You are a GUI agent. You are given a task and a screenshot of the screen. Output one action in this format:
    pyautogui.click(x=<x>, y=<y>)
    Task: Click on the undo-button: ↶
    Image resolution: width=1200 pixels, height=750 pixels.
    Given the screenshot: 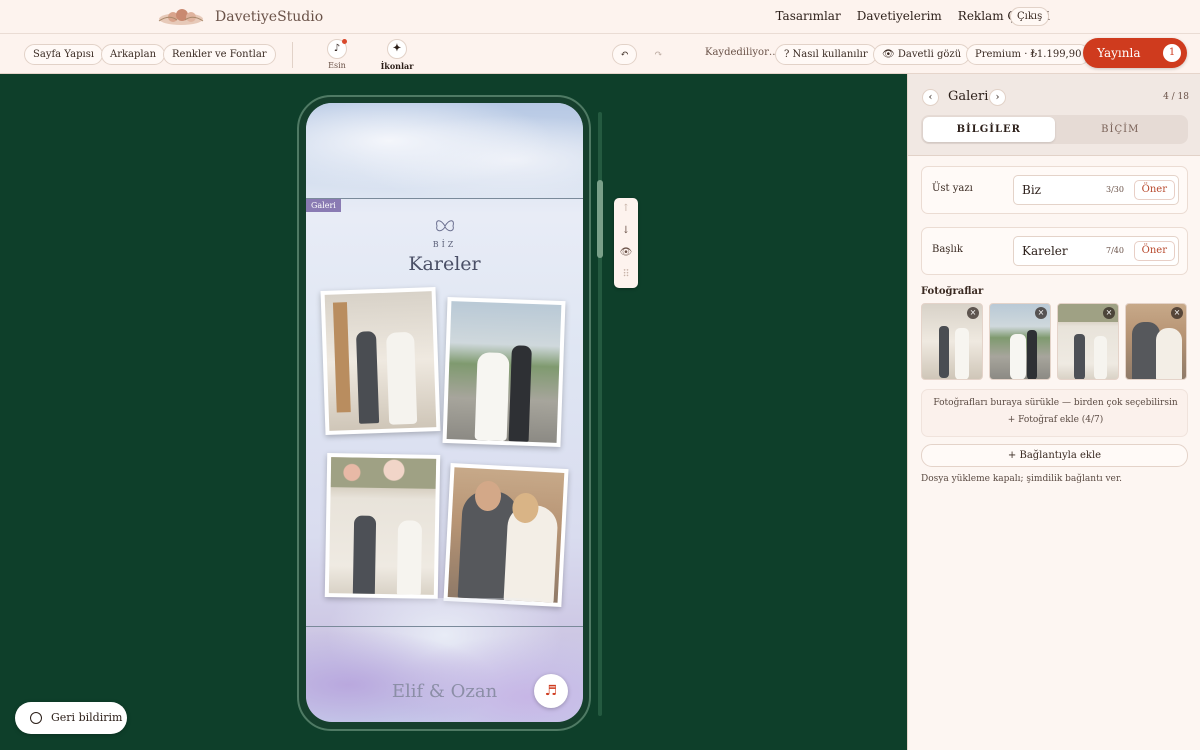 What is the action you would take?
    pyautogui.click(x=624, y=54)
    